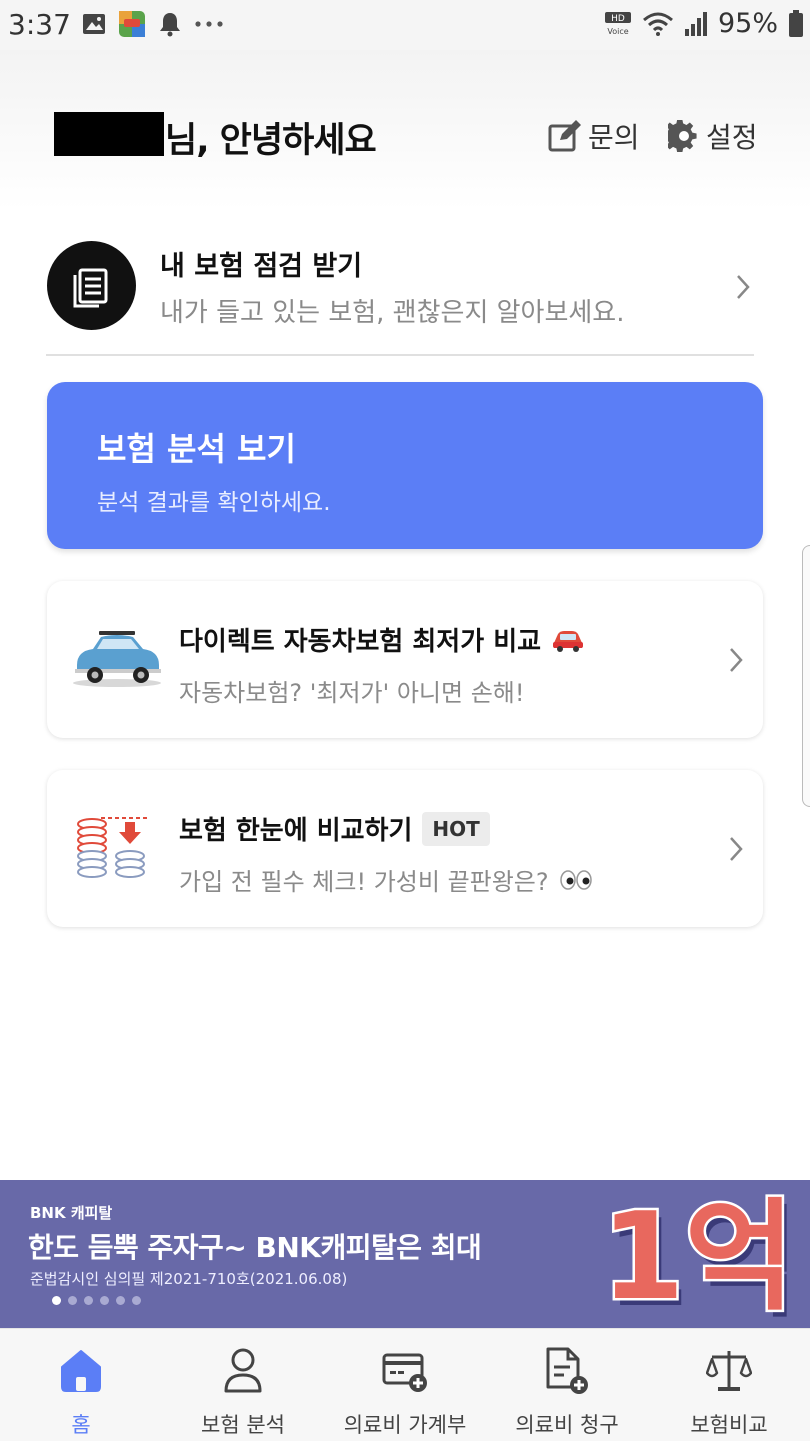 The width and height of the screenshot is (810, 1441). I want to click on document-badge, so click(91, 285).